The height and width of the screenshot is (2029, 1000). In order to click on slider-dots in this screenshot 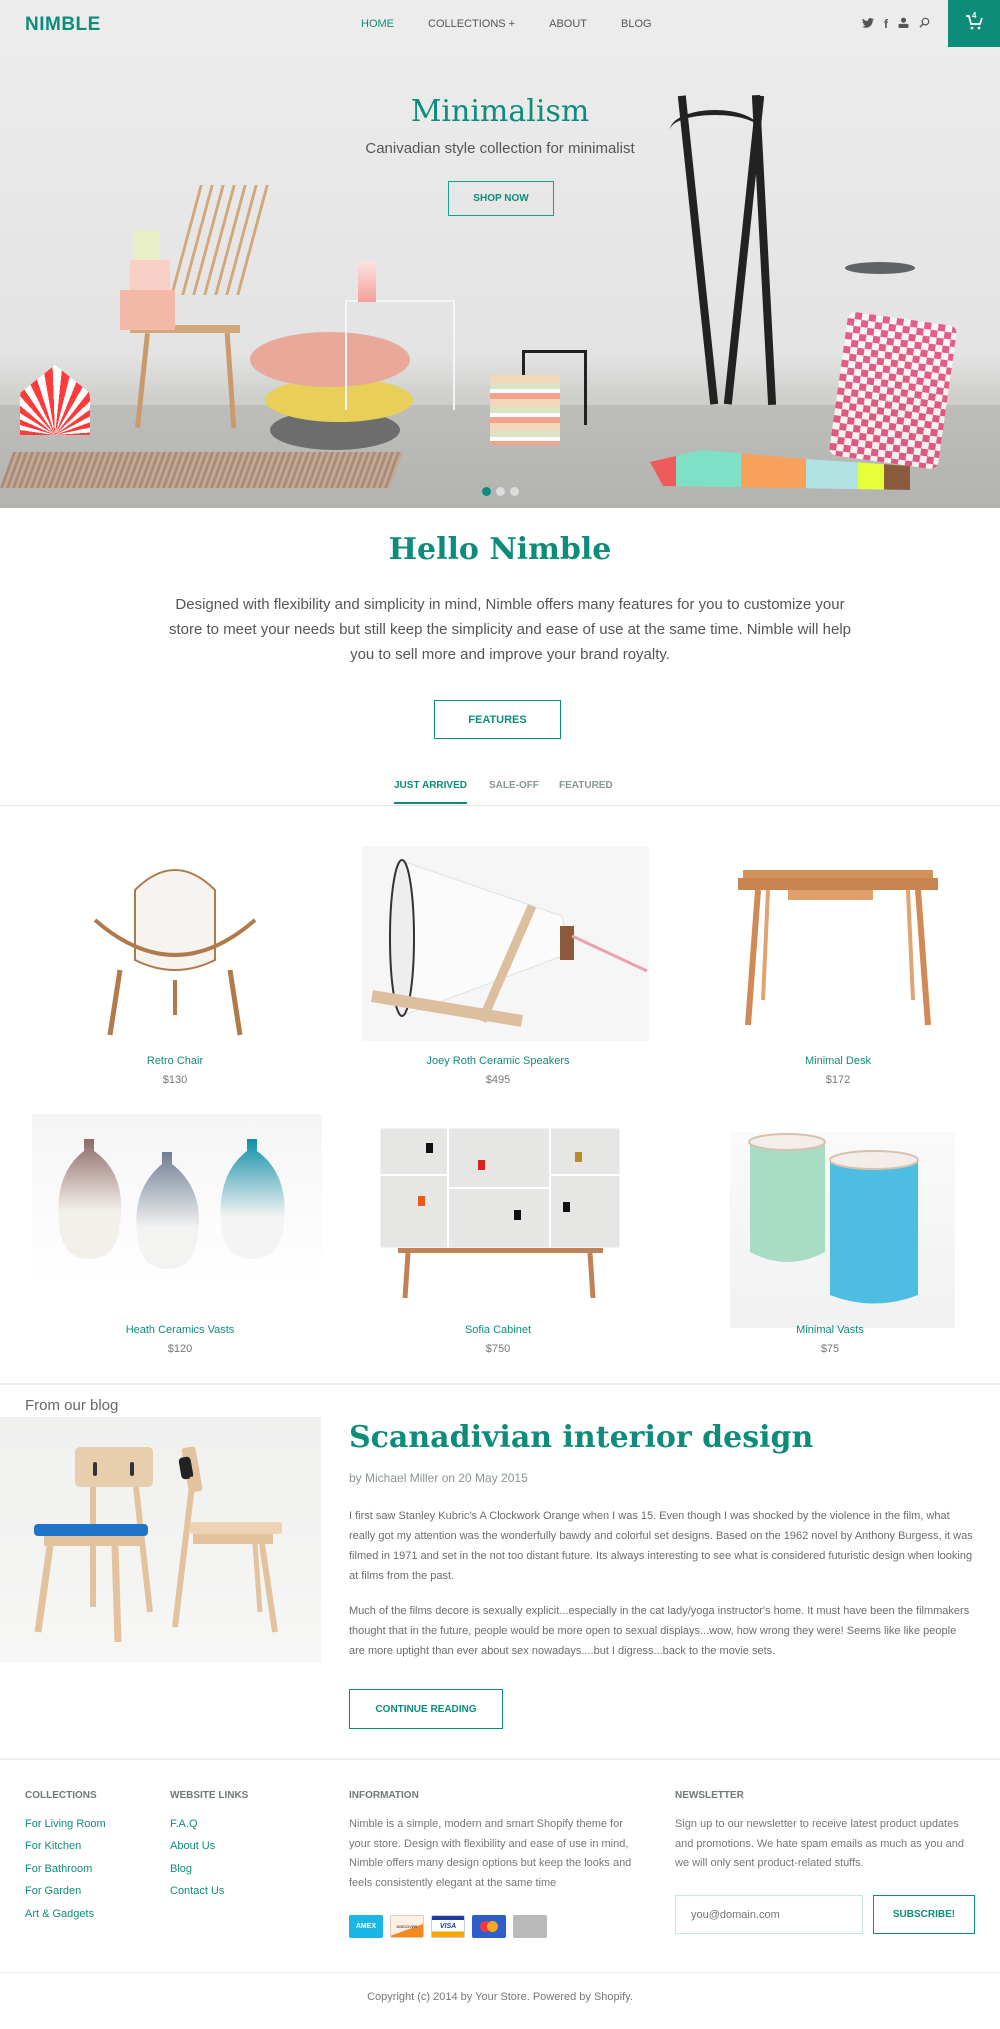, I will do `click(500, 491)`.